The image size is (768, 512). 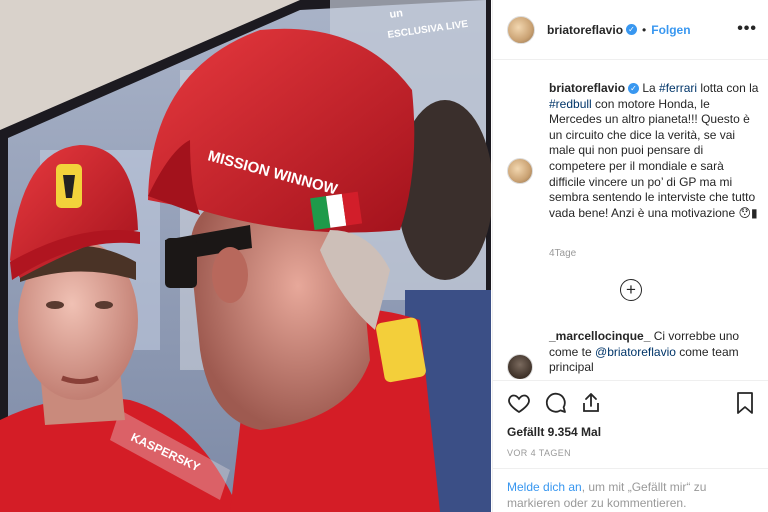 I want to click on follow-button: Folgen, so click(x=670, y=30).